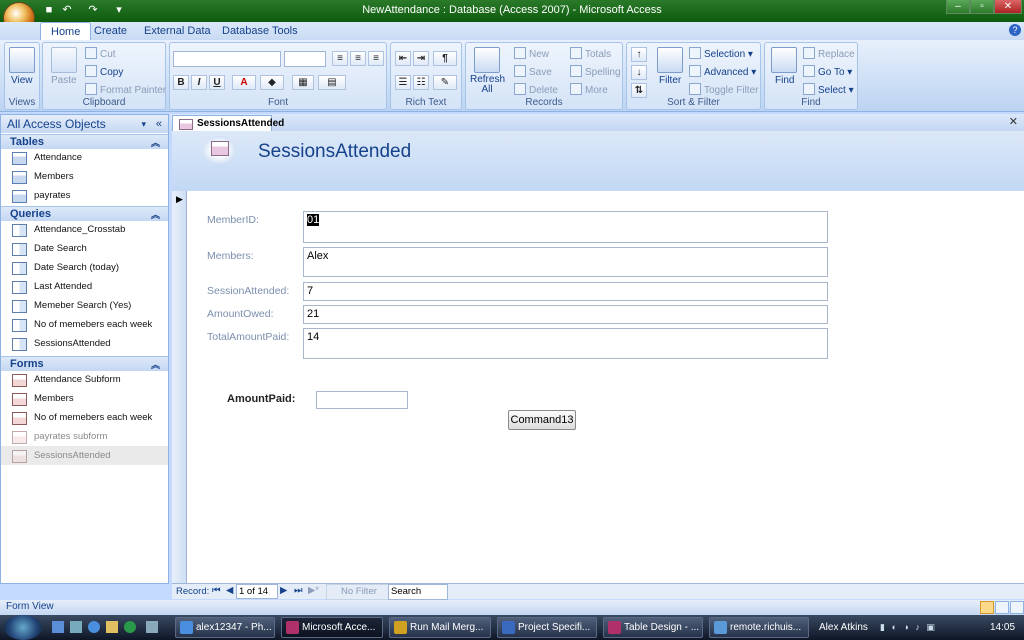 The height and width of the screenshot is (640, 1024). What do you see at coordinates (84, 267) in the screenshot?
I see `nav-item-date-search-today: Date Search (today)` at bounding box center [84, 267].